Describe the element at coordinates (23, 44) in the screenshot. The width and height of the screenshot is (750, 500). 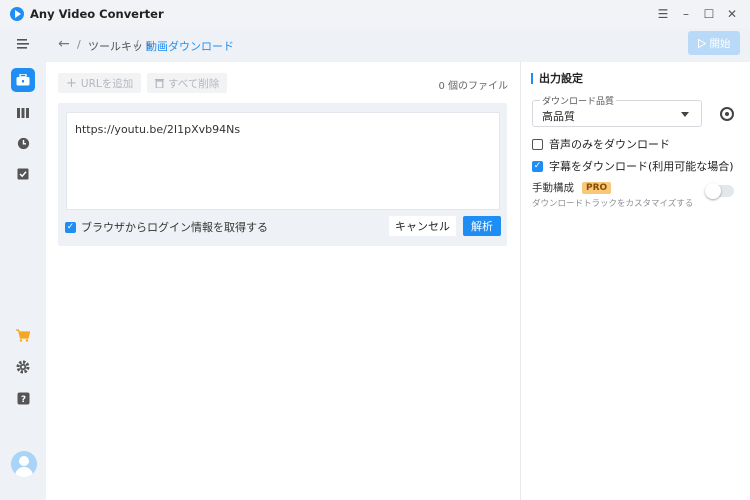
I see `collapse-menu-icon` at that location.